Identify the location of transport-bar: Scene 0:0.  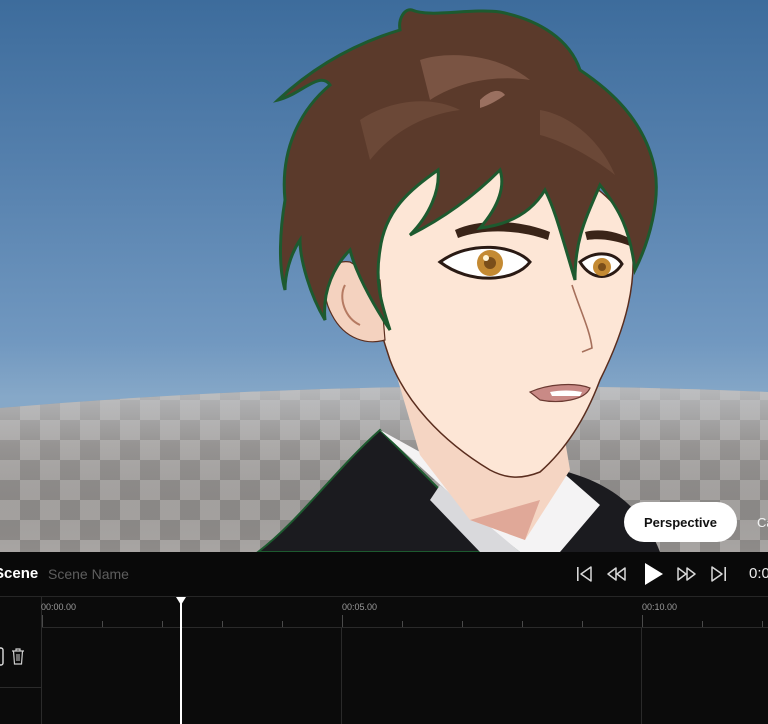
(384, 574).